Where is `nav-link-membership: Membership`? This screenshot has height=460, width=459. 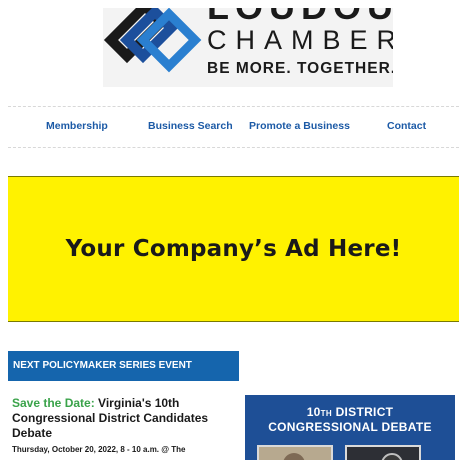
nav-link-membership: Membership is located at coordinates (77, 126).